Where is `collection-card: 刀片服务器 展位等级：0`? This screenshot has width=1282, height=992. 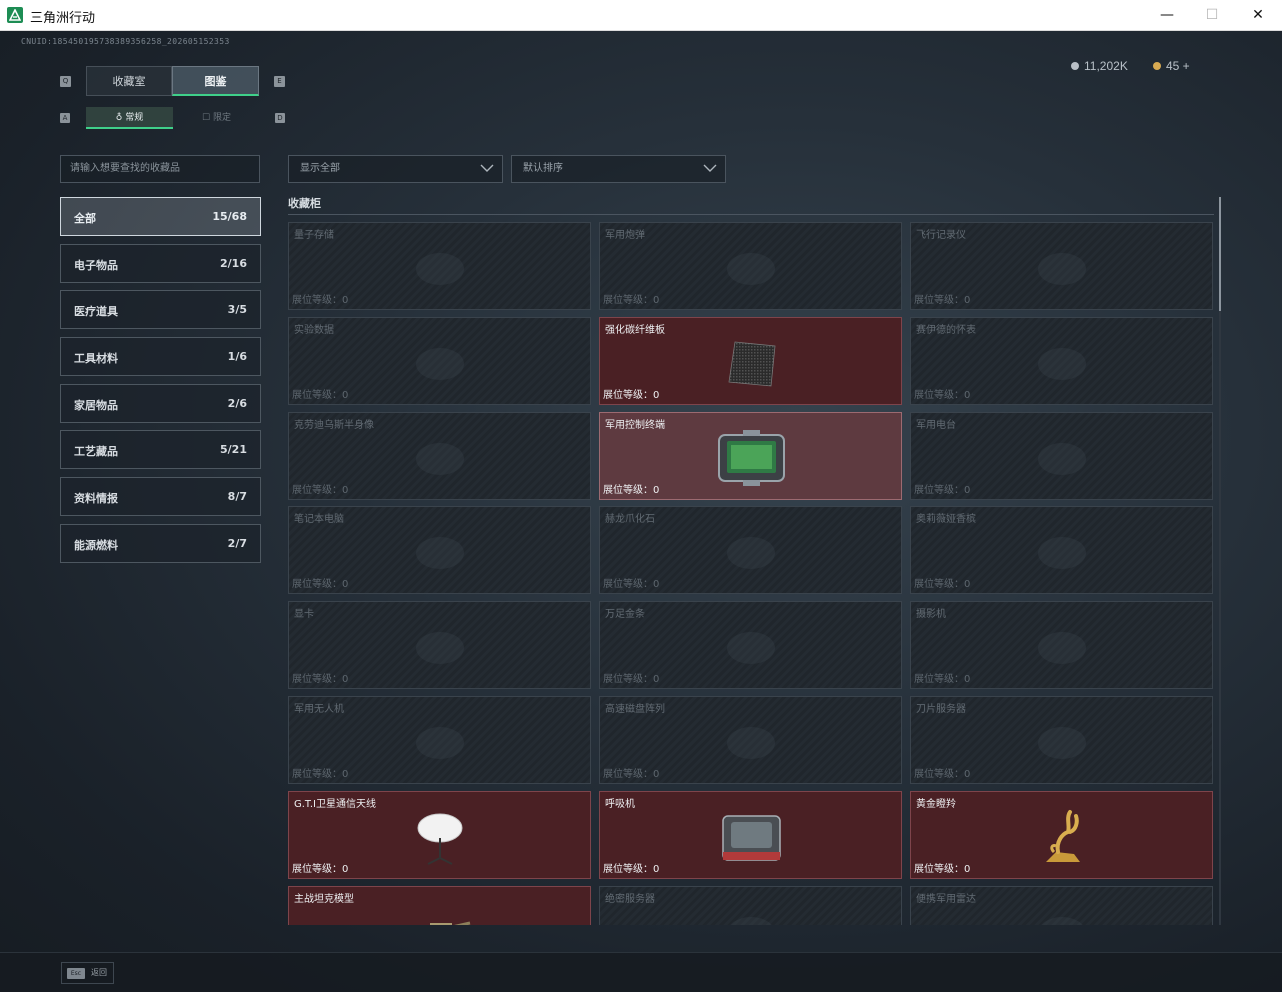
collection-card: 刀片服务器 展位等级：0 is located at coordinates (1061, 740).